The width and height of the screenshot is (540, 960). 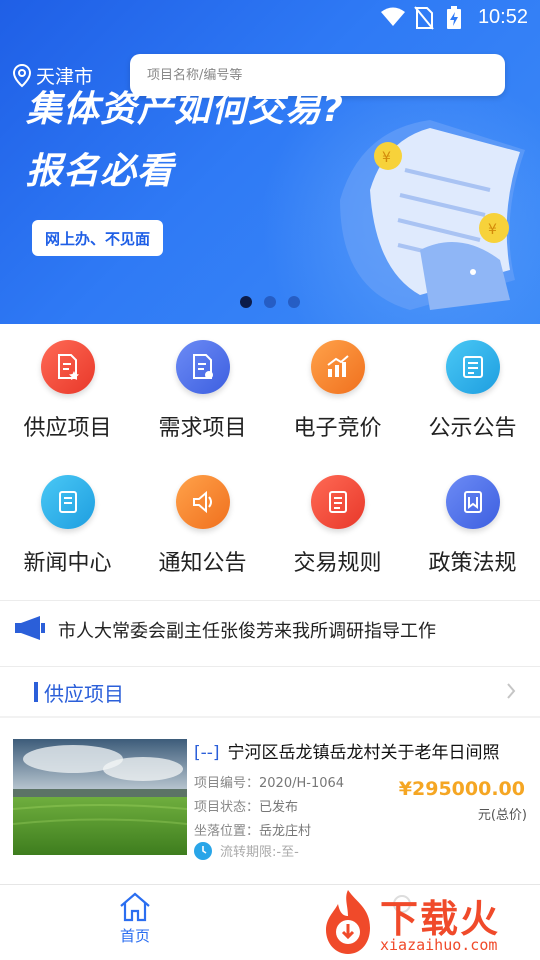 I want to click on watermark: 下载火 xiazaihuo.com, so click(x=429, y=923).